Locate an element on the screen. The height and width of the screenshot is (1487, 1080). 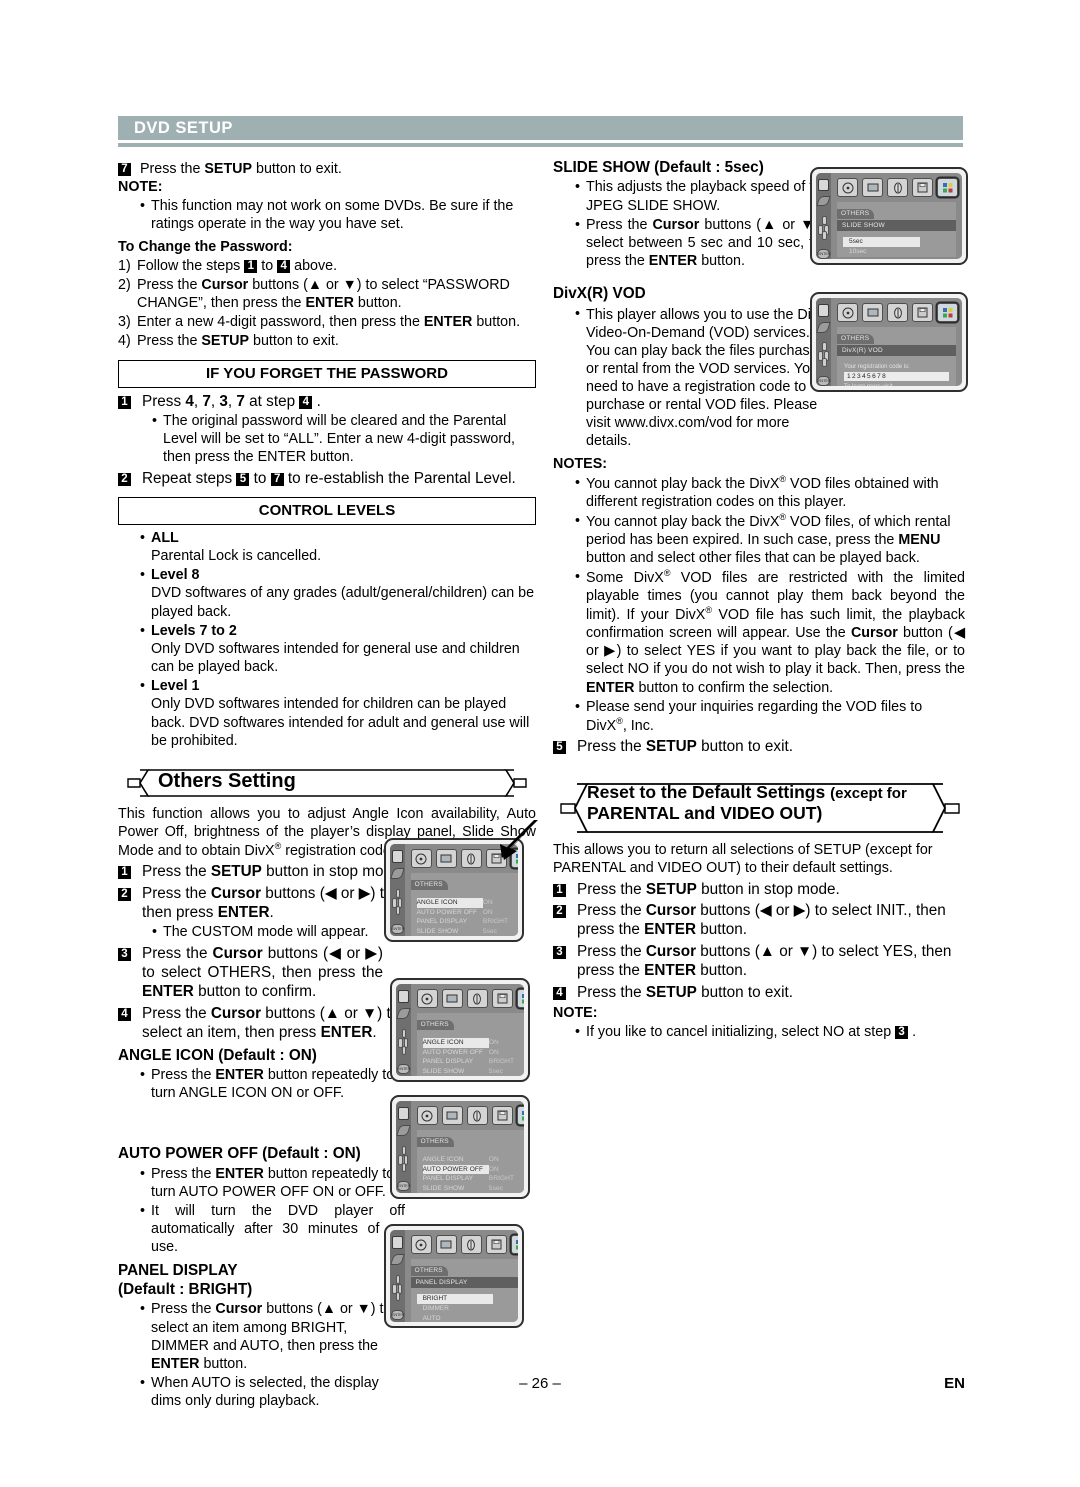
osd-option: DIMMER is located at coordinates (467, 1309).